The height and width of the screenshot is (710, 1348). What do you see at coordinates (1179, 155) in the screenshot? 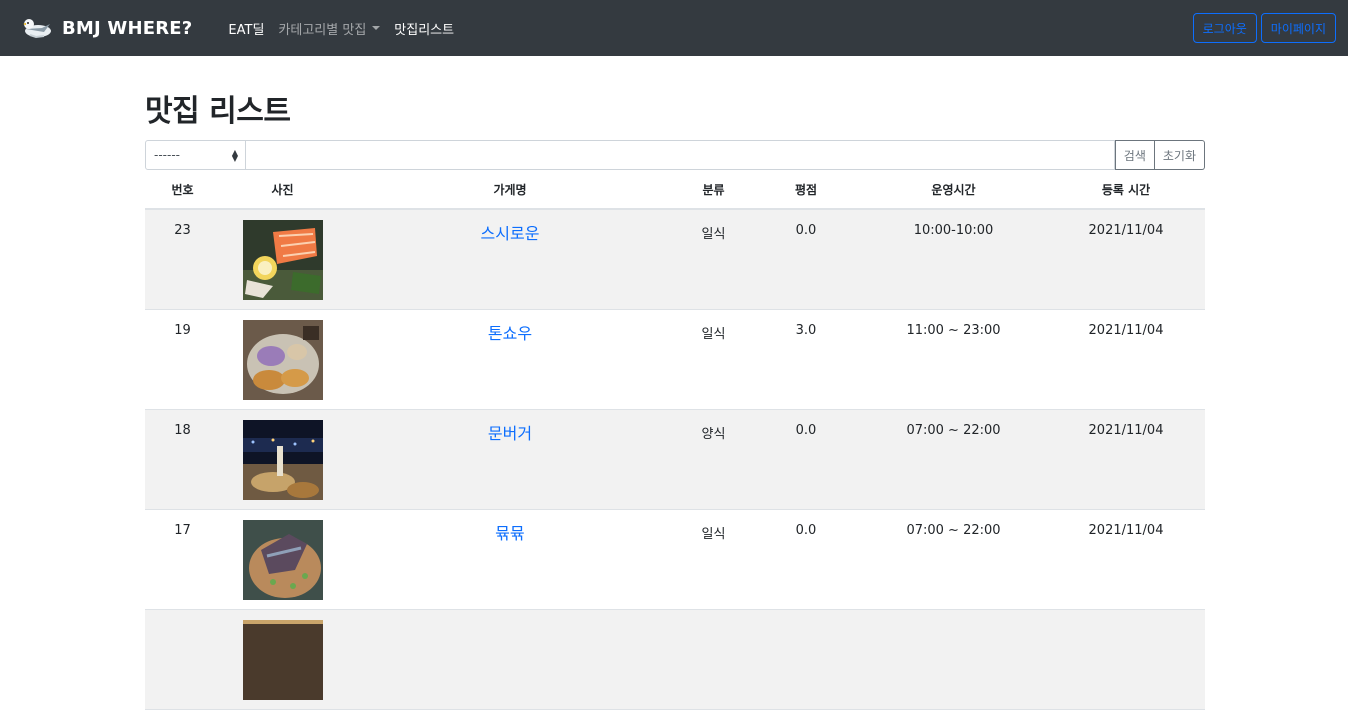
I see `reset-button: 초기화` at bounding box center [1179, 155].